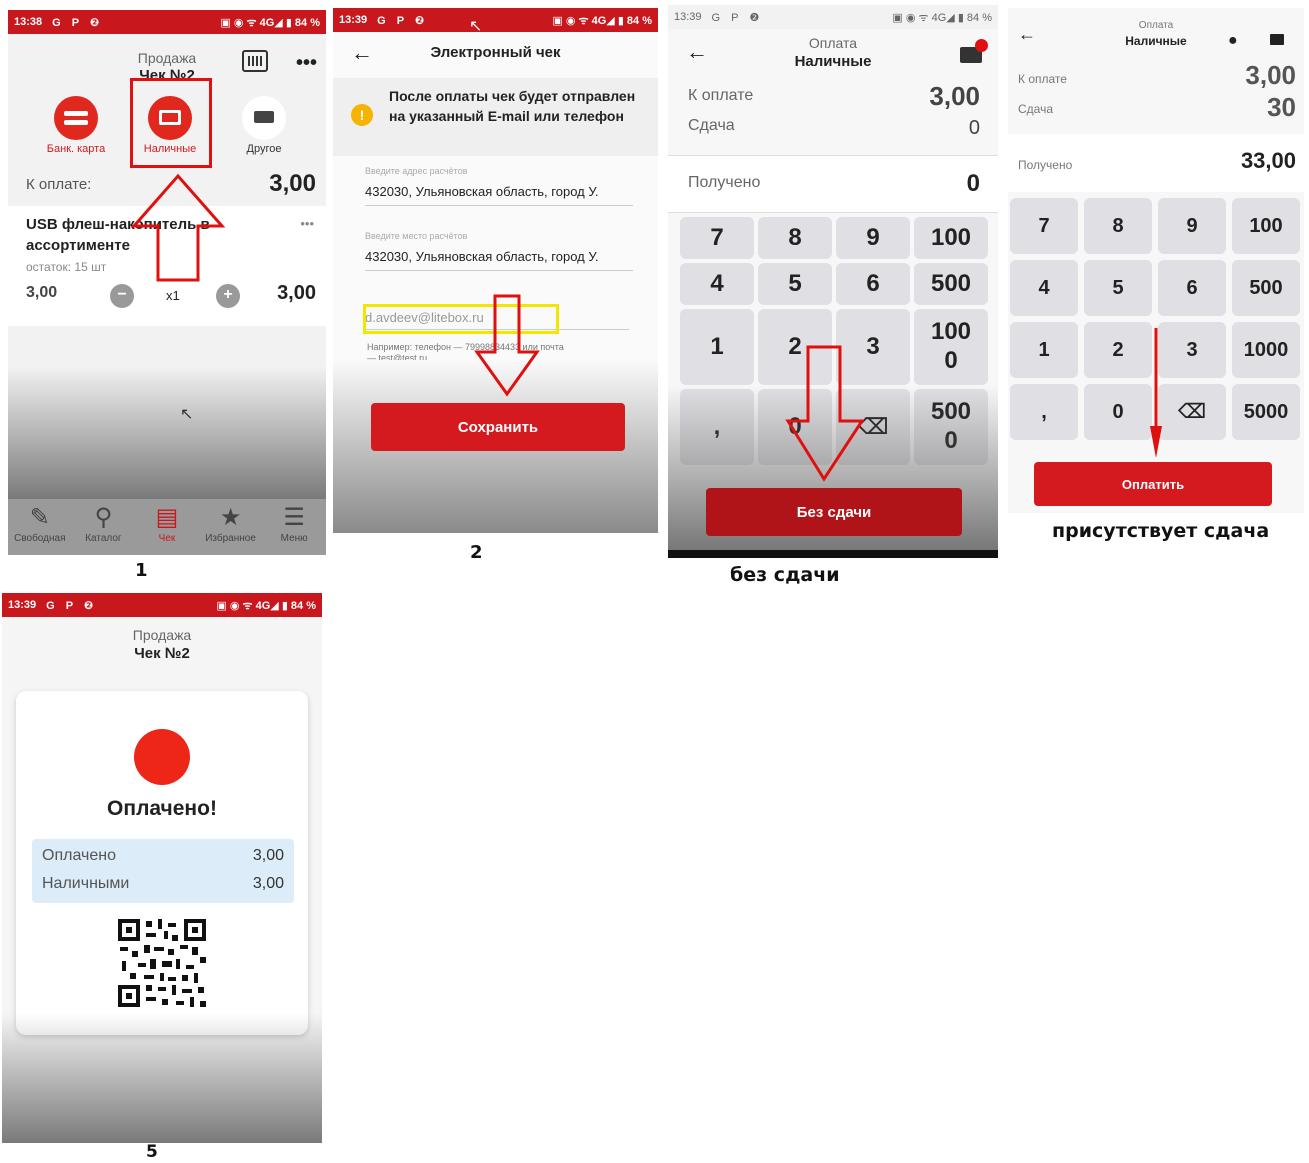 This screenshot has height=1163, width=1309. What do you see at coordinates (974, 51) in the screenshot?
I see `email-receipt-icon` at bounding box center [974, 51].